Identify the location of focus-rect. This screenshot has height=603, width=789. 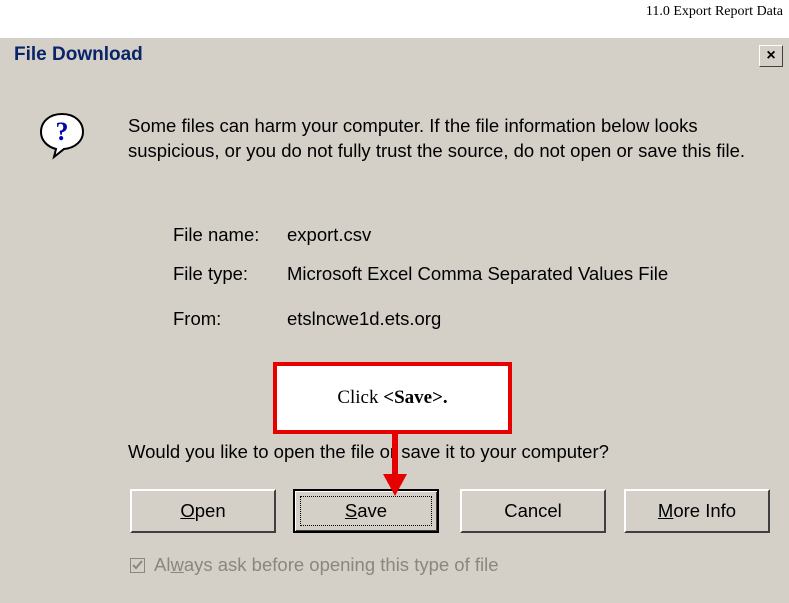
(366, 511).